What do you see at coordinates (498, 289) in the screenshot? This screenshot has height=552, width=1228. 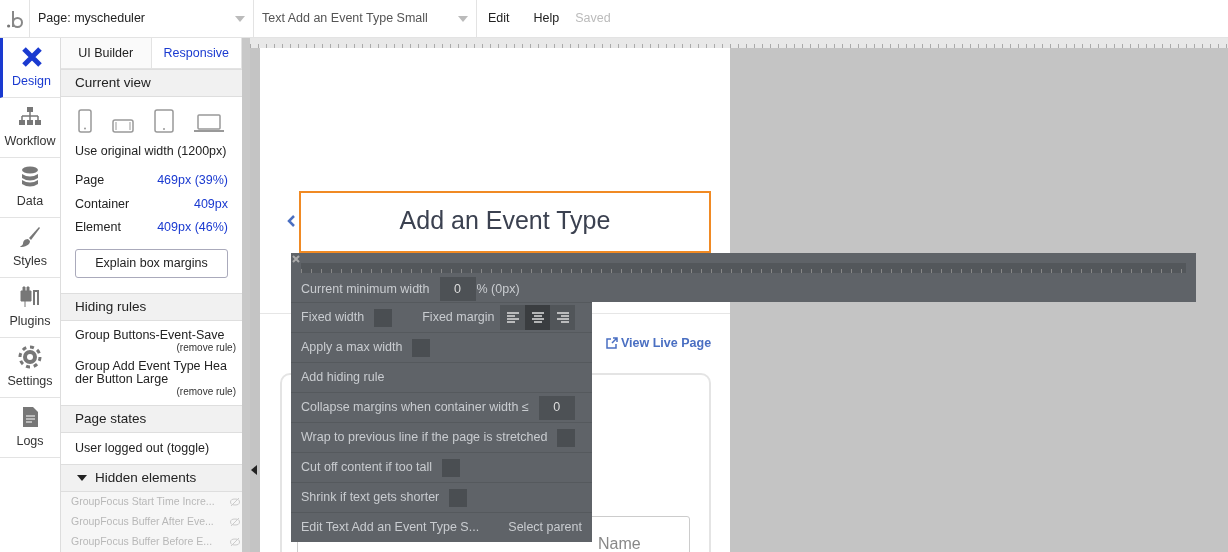 I see `unit-label: % (0px)` at bounding box center [498, 289].